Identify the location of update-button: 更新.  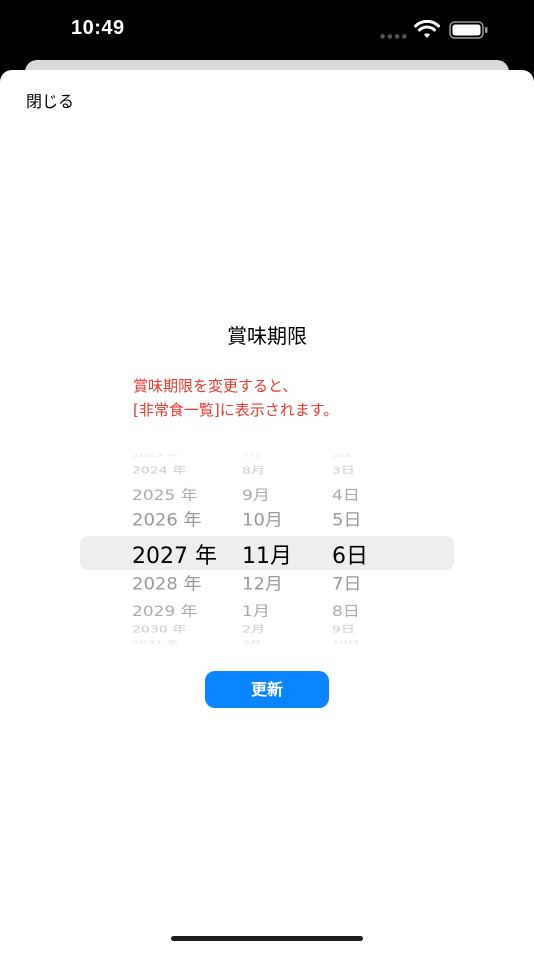
(267, 689).